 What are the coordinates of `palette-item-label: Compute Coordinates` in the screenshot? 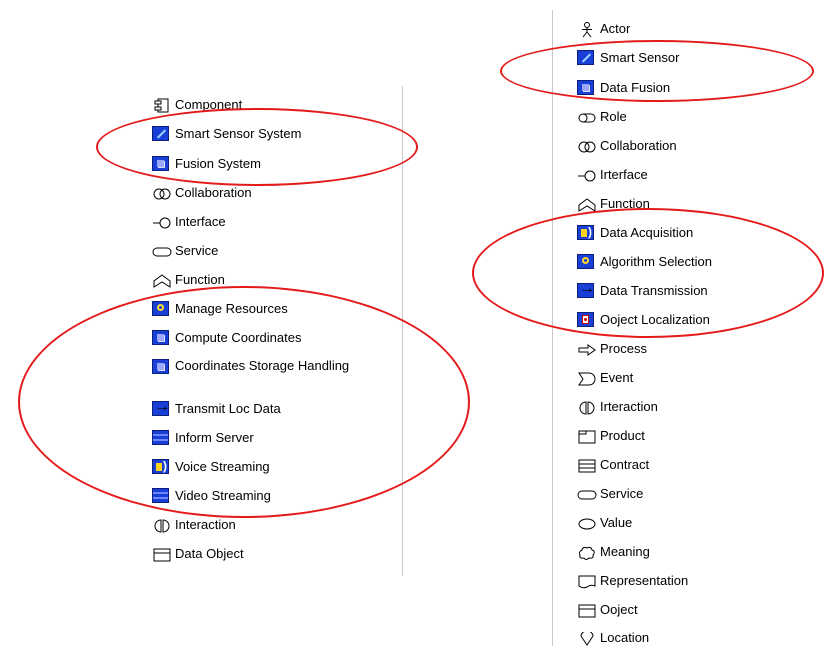 It's located at (238, 337).